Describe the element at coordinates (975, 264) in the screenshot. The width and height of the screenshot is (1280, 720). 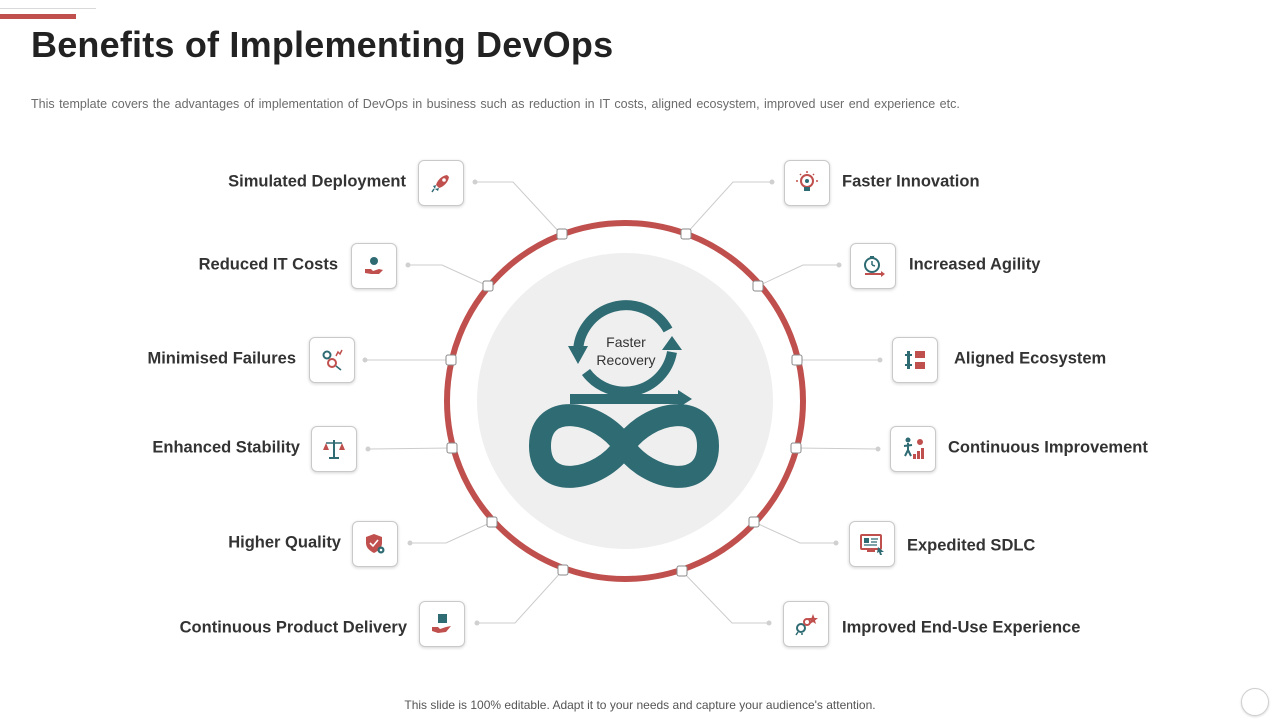
I see `benefit-label-increased-agility: Increased Agility` at that location.